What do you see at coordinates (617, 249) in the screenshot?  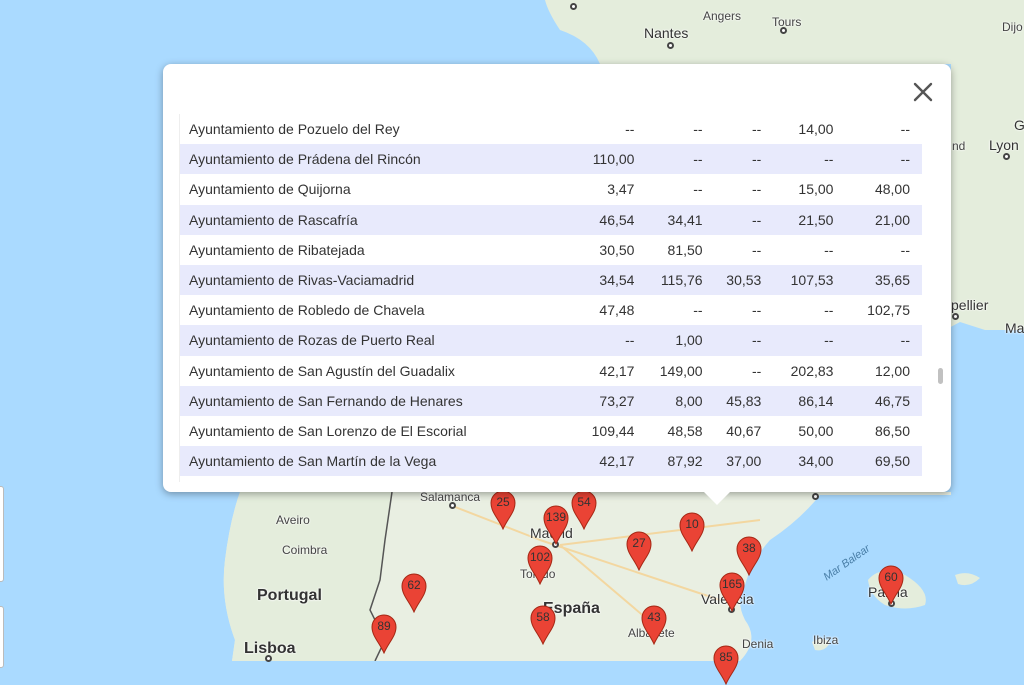 I see `table-cell-value: 30,50` at bounding box center [617, 249].